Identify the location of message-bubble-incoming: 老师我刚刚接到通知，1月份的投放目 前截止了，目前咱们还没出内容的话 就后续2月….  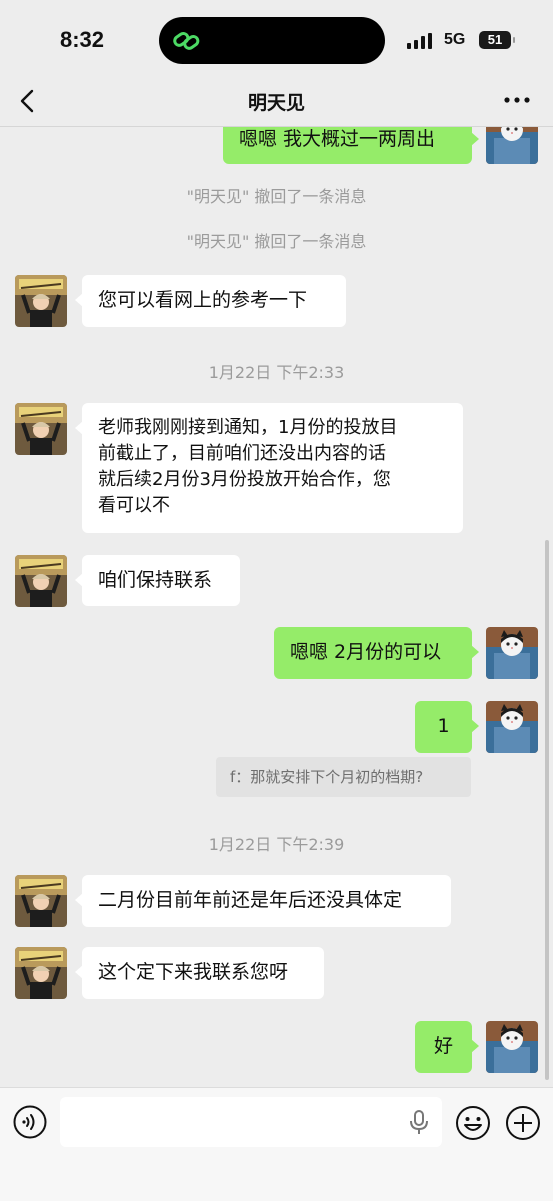
(269, 468).